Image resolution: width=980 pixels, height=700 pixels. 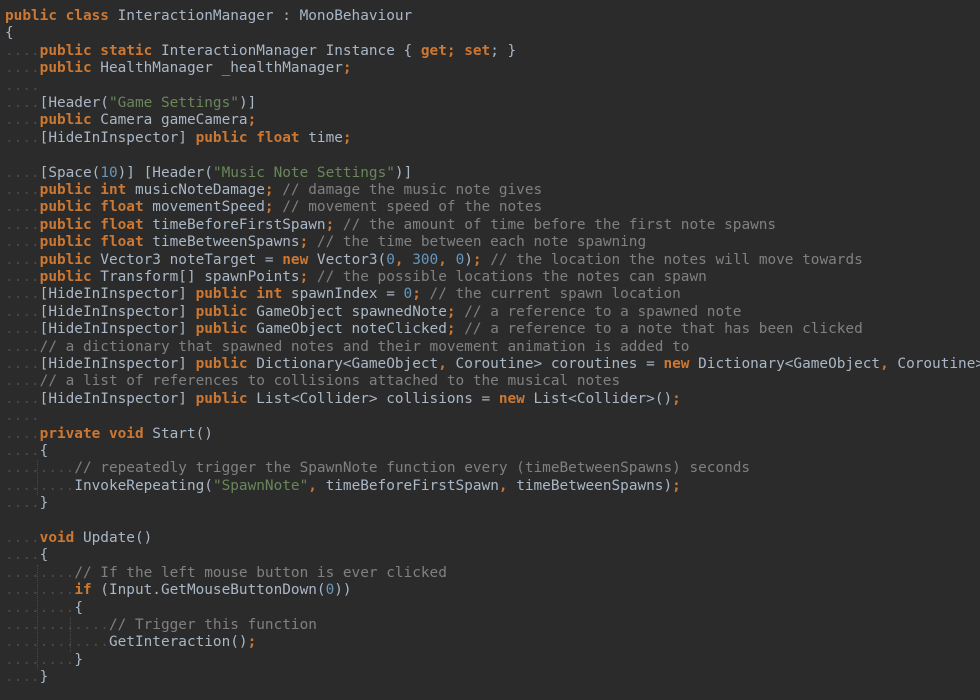 What do you see at coordinates (598, 398) in the screenshot?
I see `code-token: List<Collider>()` at bounding box center [598, 398].